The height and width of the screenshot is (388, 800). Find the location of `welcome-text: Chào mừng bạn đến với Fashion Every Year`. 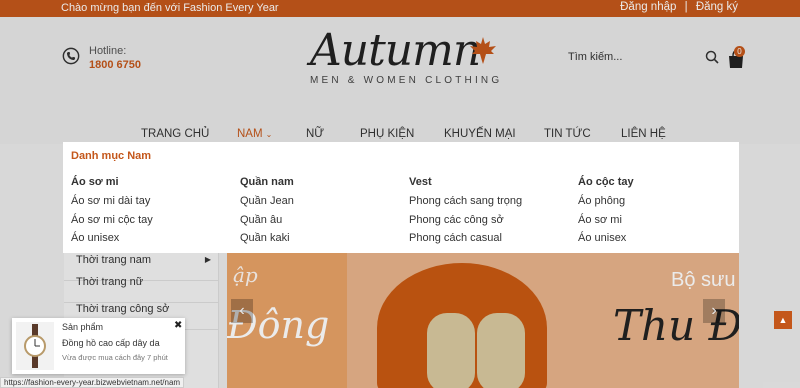

welcome-text: Chào mừng bạn đến với Fashion Every Year is located at coordinates (170, 8).